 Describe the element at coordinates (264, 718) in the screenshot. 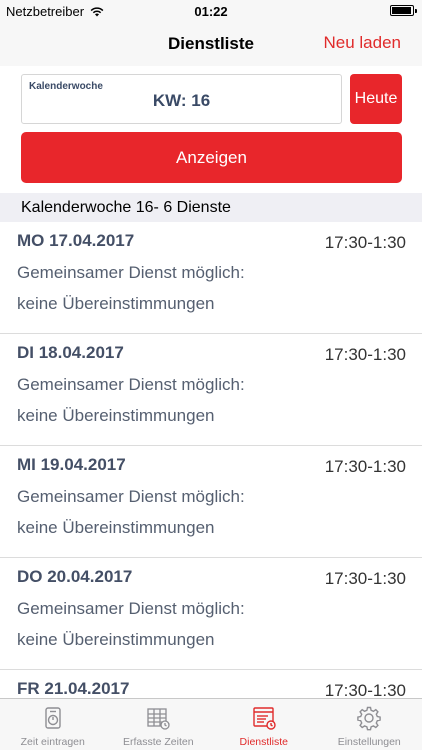

I see `list-clock-icon` at that location.